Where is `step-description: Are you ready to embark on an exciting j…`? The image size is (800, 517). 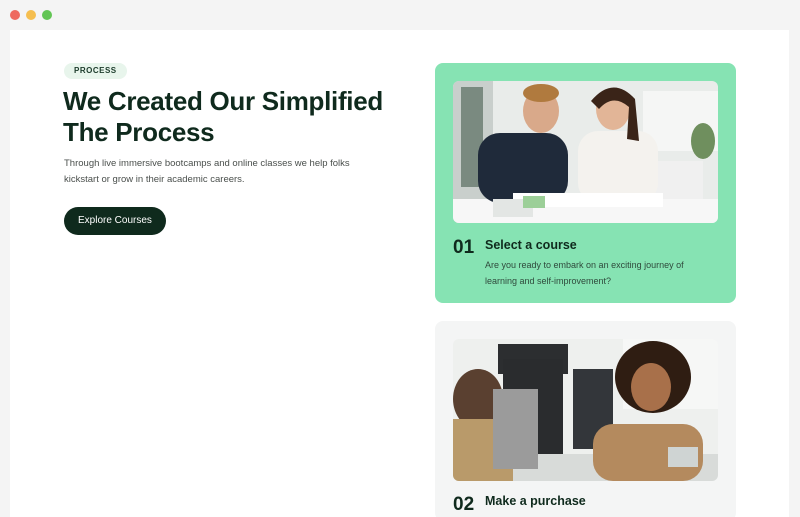 step-description: Are you ready to embark on an exciting j… is located at coordinates (584, 273).